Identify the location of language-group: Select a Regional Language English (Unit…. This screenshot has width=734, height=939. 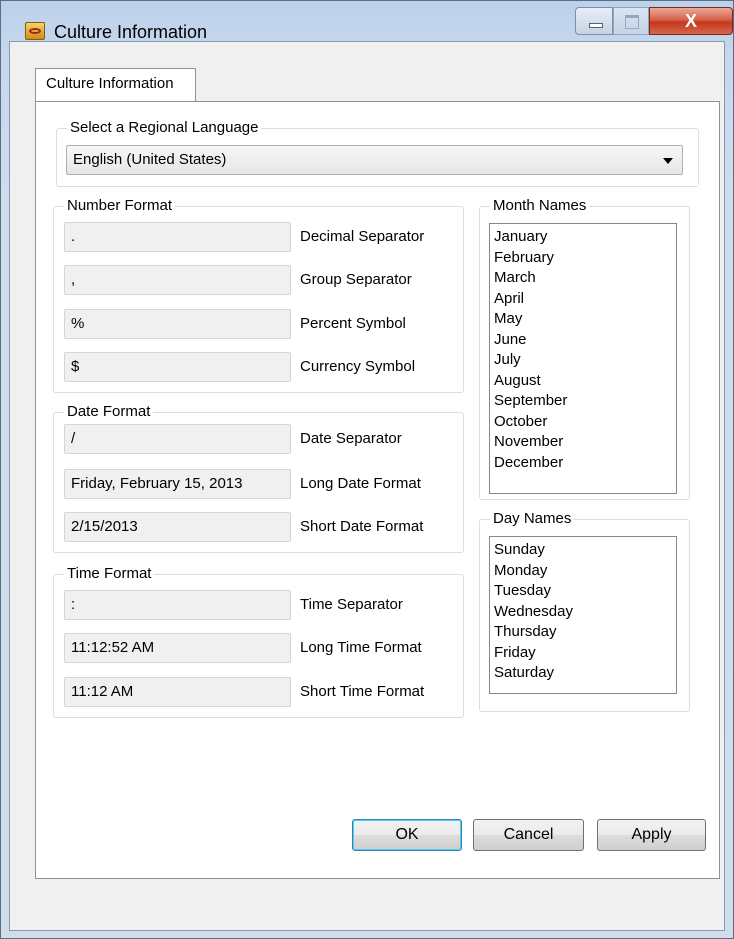
(377, 153).